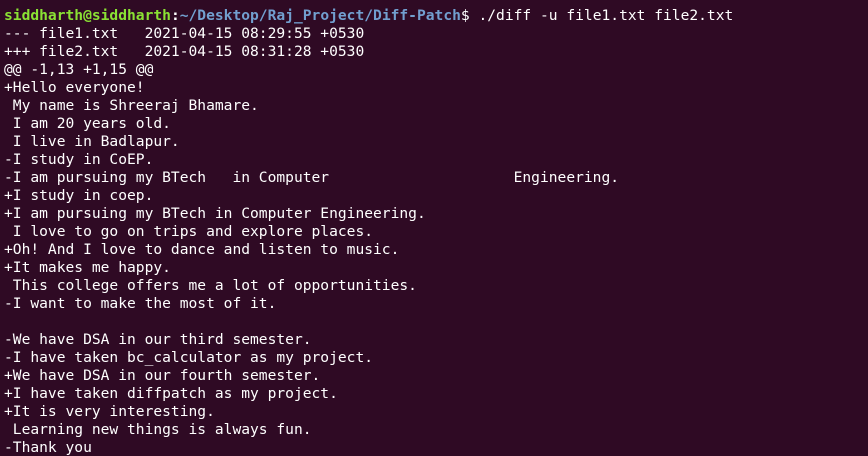 This screenshot has height=456, width=868. I want to click on diff-line: +I study in coep., so click(79, 195).